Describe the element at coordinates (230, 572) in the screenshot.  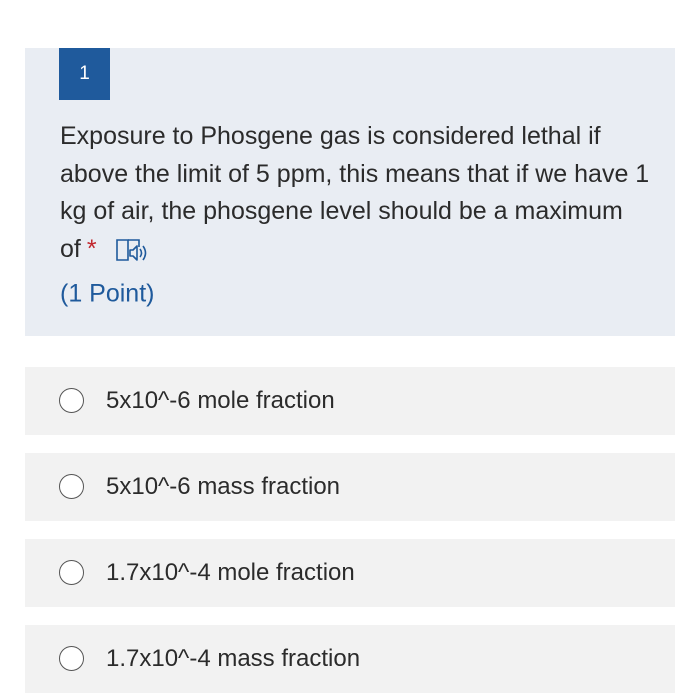
I see `answer-option-label: 1.7x10^-4 mole fraction` at that location.